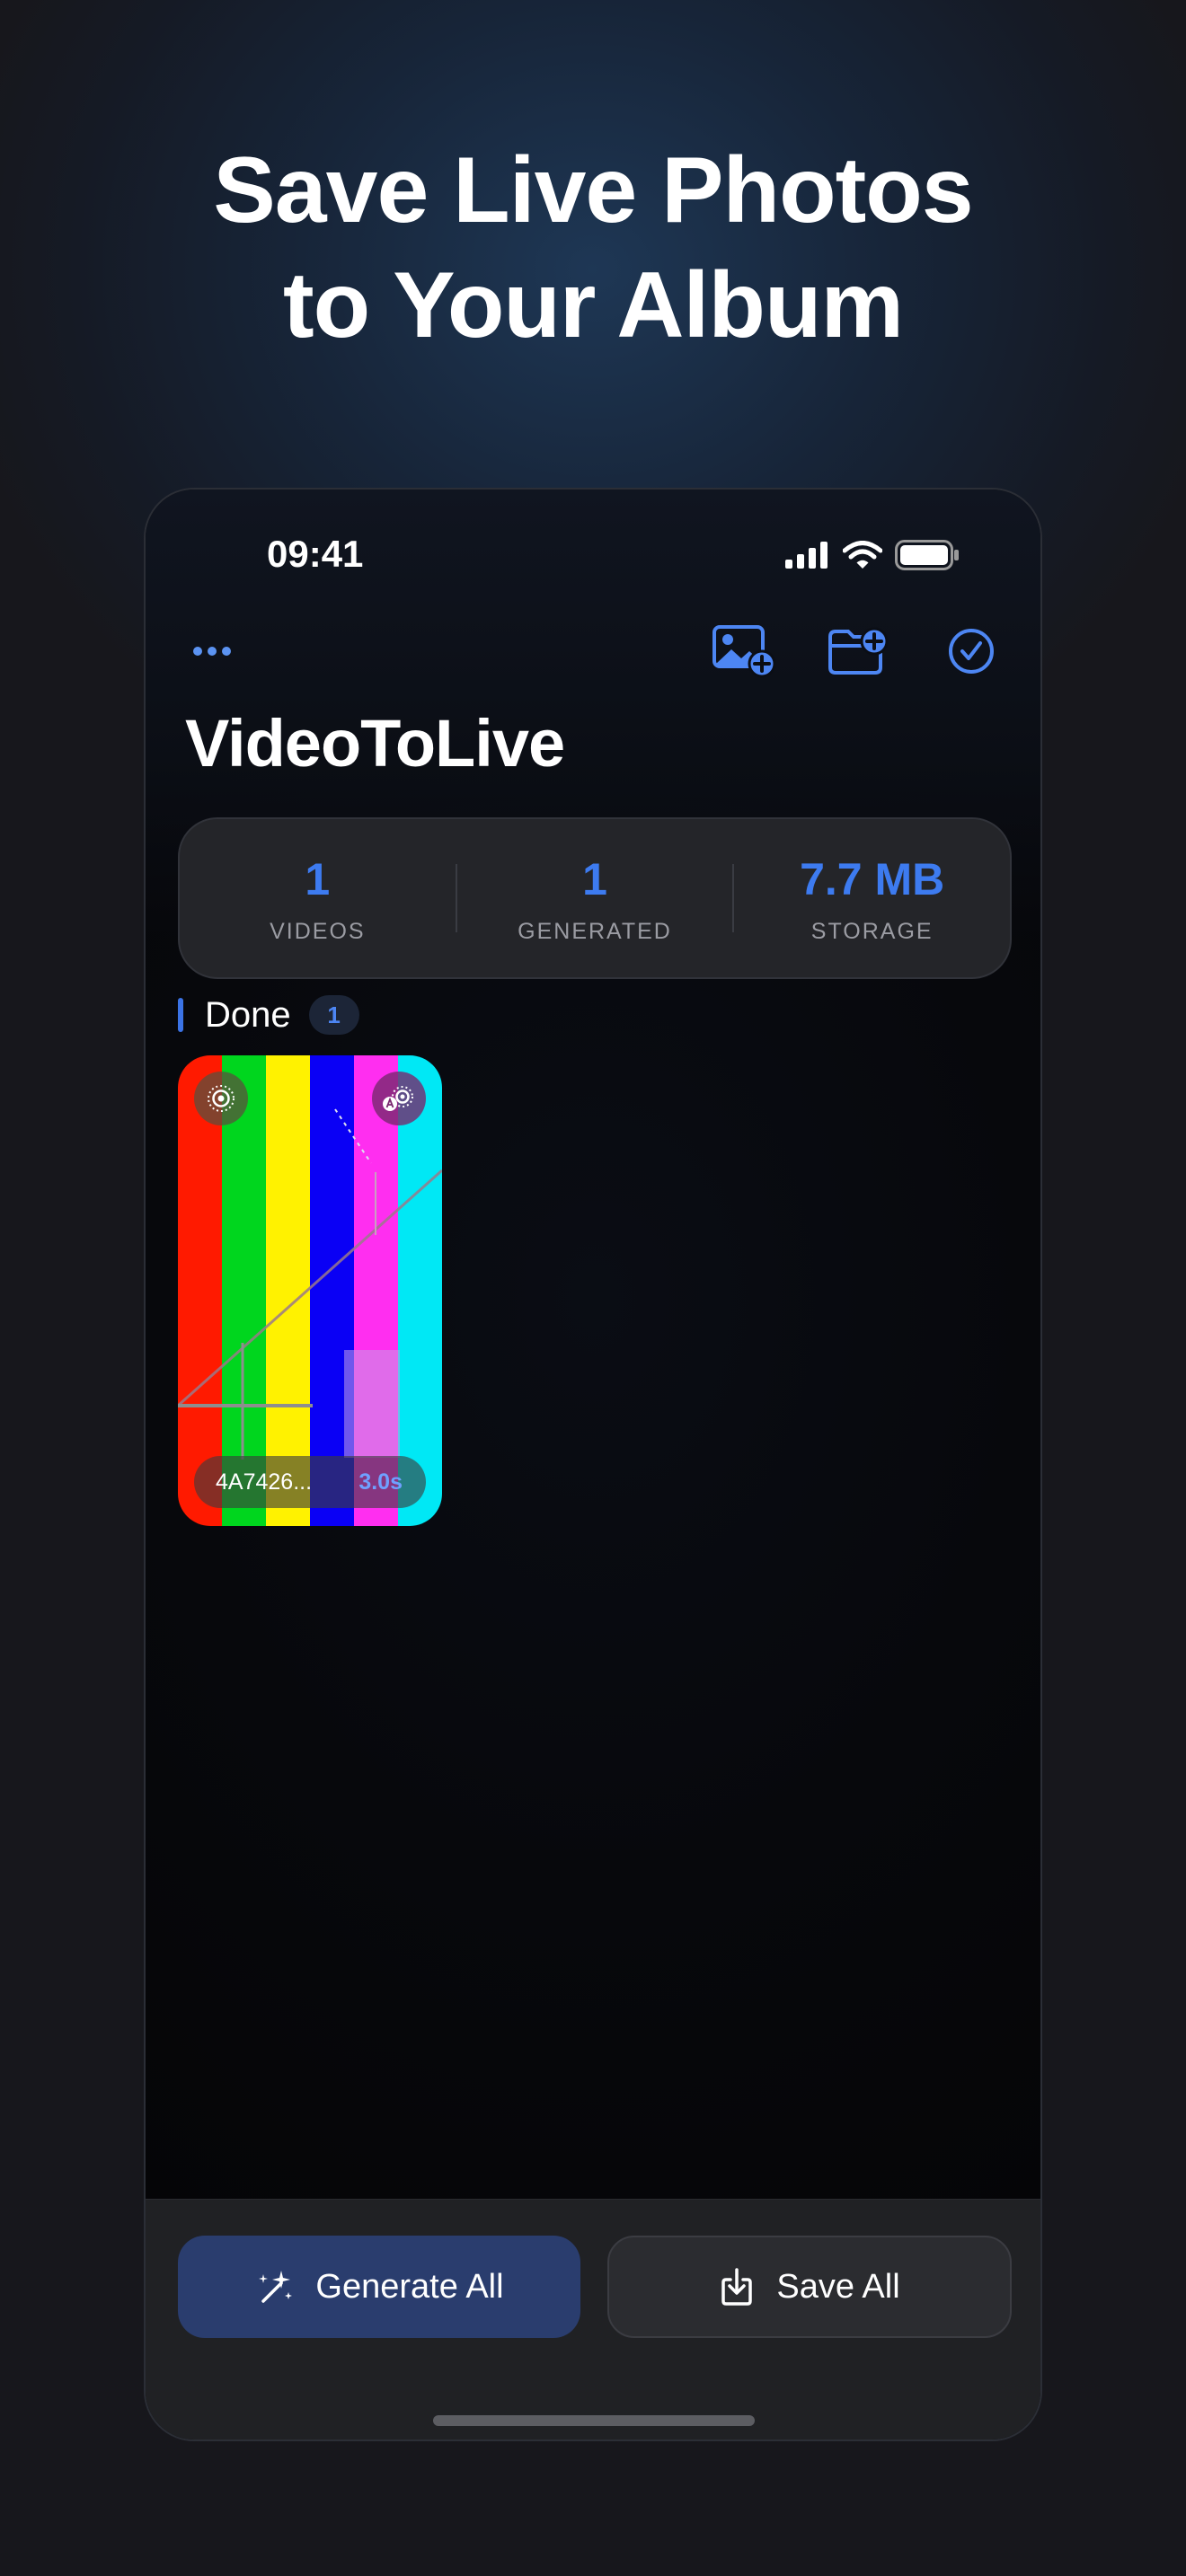 This screenshot has width=1186, height=2576. I want to click on add-photo-button, so click(745, 651).